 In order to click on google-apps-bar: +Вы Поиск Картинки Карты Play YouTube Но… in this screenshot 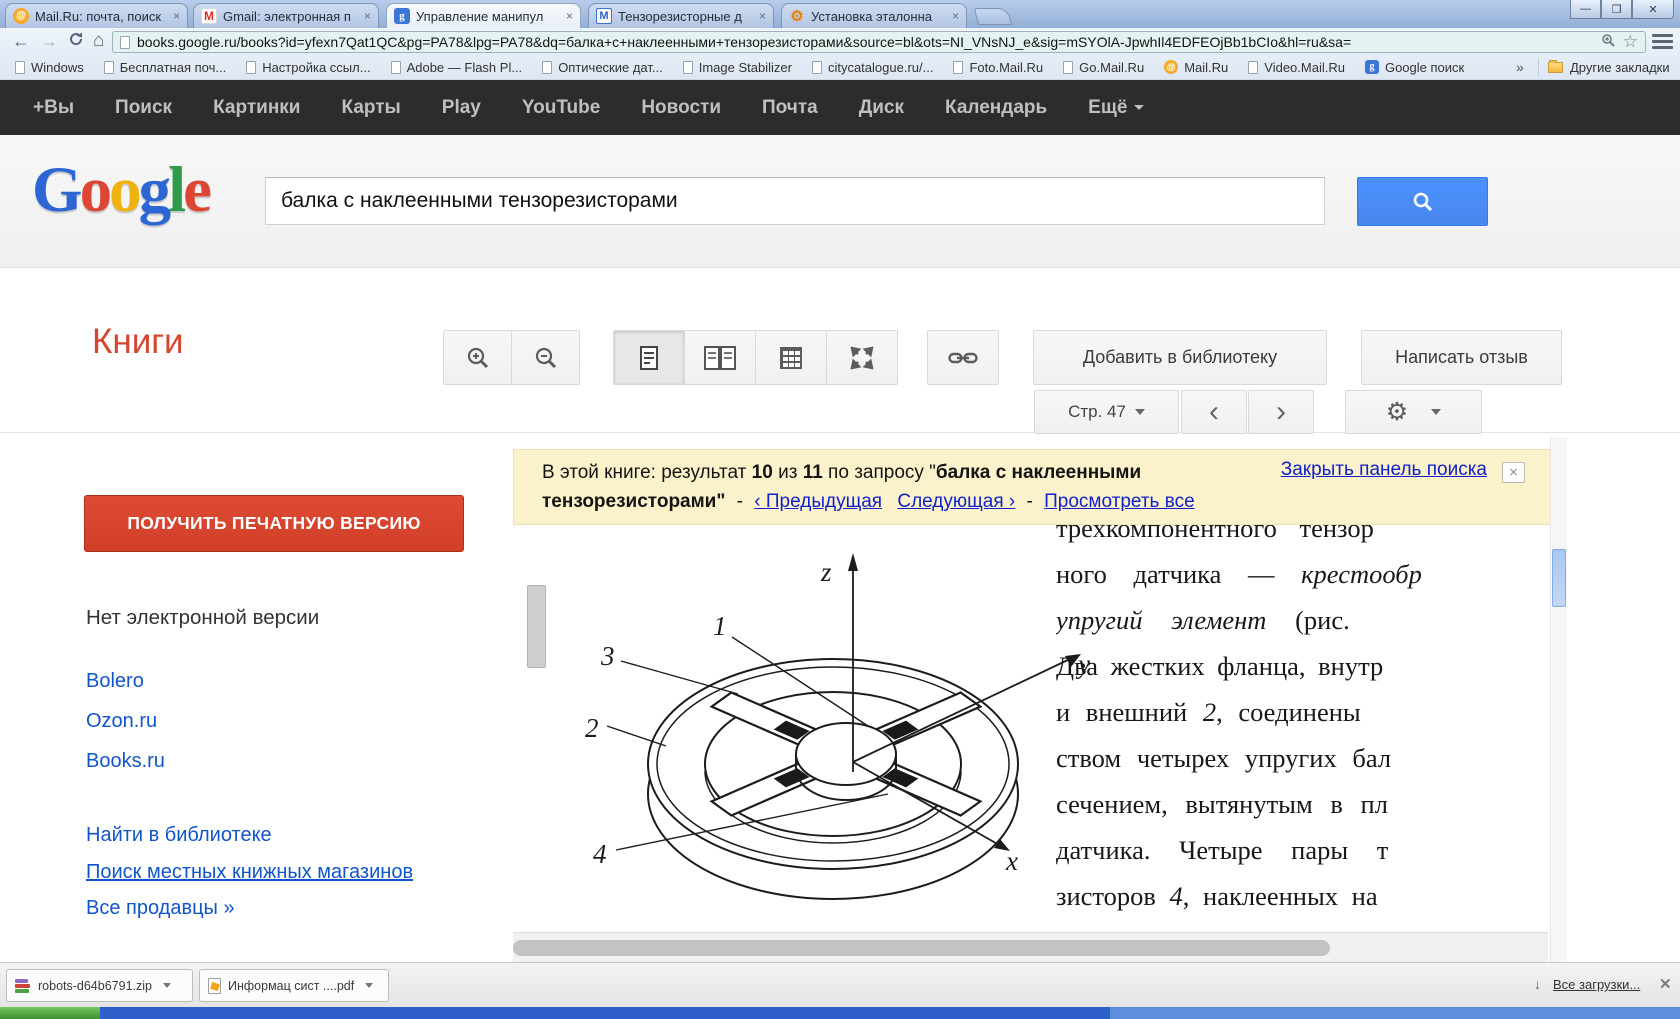, I will do `click(840, 107)`.